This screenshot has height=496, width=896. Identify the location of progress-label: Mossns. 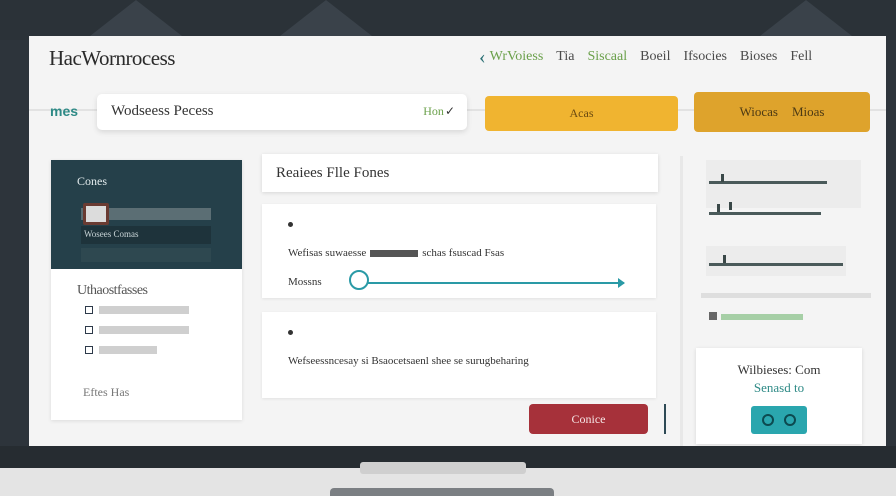
(305, 282).